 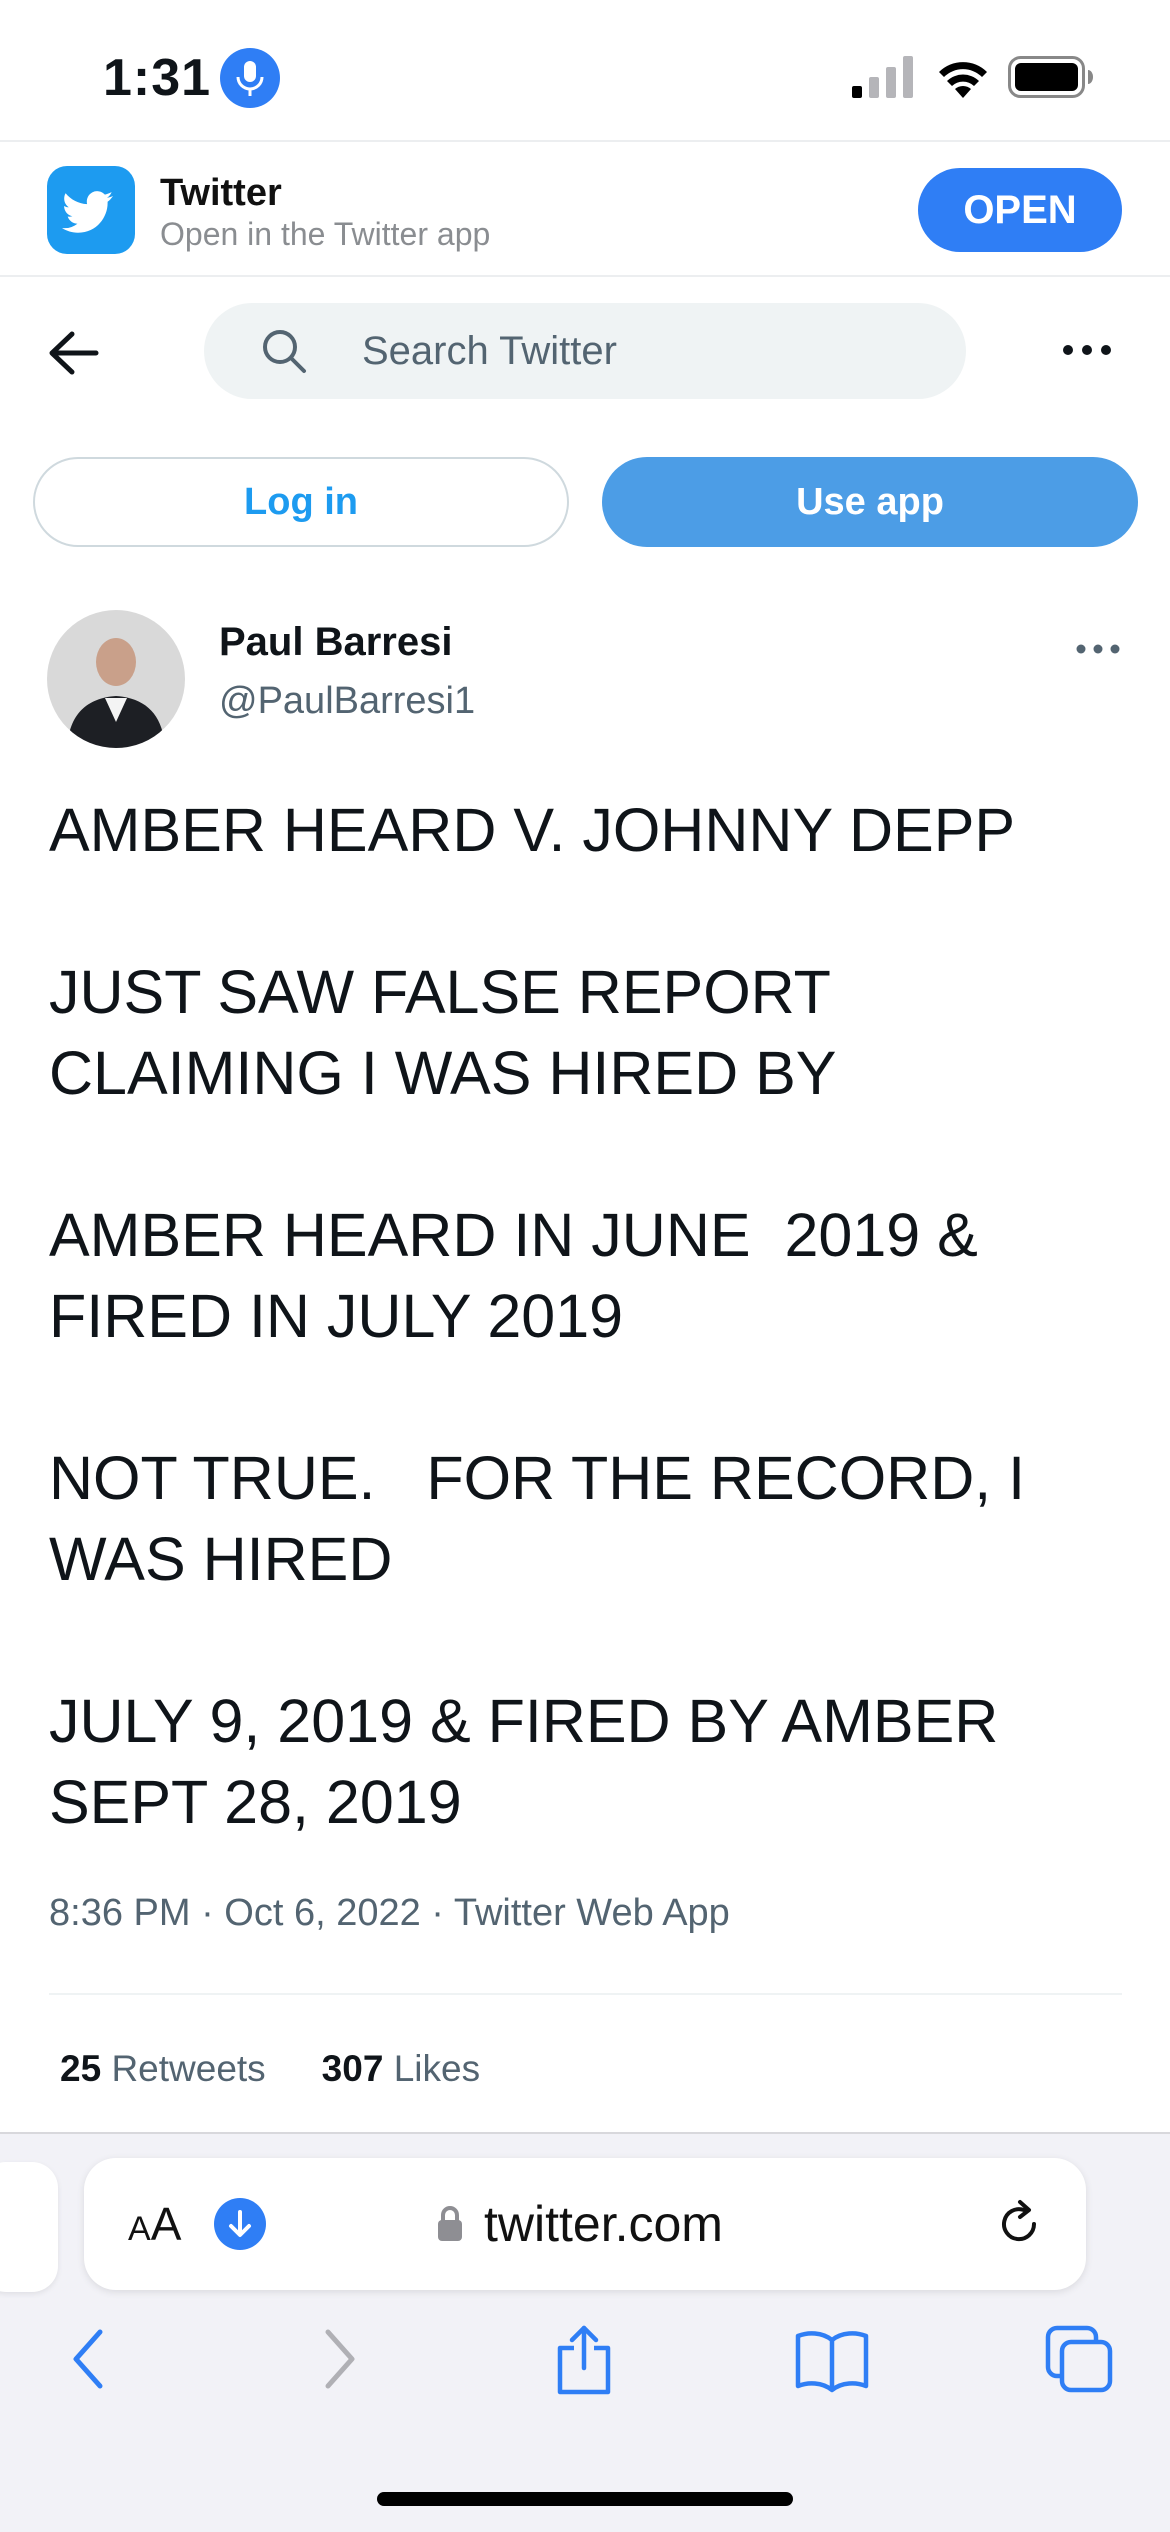 I want to click on retweets-stat: 25 Retweets, so click(x=163, y=2068).